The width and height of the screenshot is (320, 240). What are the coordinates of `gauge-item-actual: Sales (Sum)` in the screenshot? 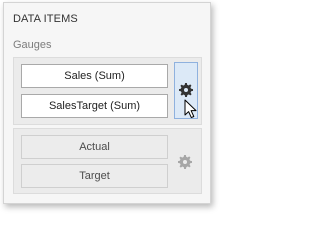 It's located at (94, 76).